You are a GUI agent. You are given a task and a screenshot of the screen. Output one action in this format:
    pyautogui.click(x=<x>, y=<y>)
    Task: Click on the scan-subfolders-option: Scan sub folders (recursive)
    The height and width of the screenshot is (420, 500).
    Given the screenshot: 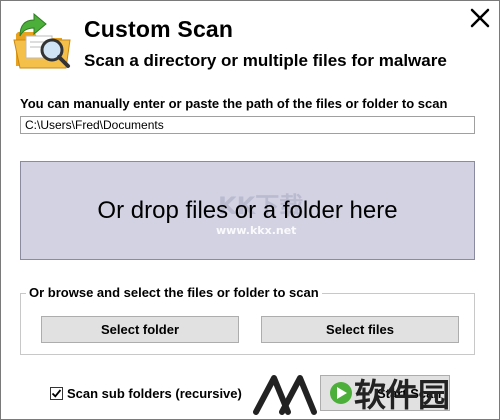 What is the action you would take?
    pyautogui.click(x=146, y=393)
    